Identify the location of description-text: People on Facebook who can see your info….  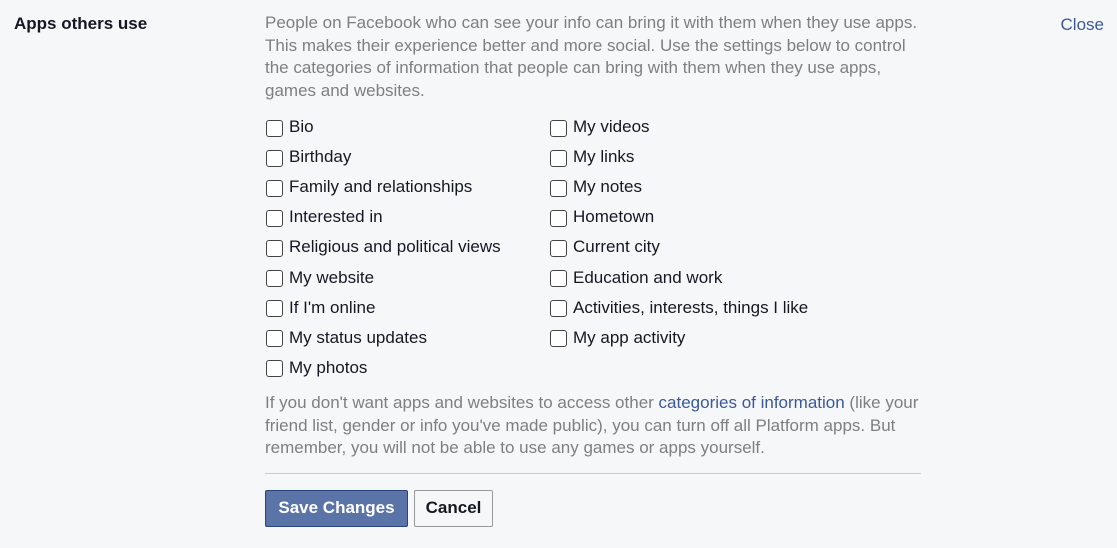
(591, 56).